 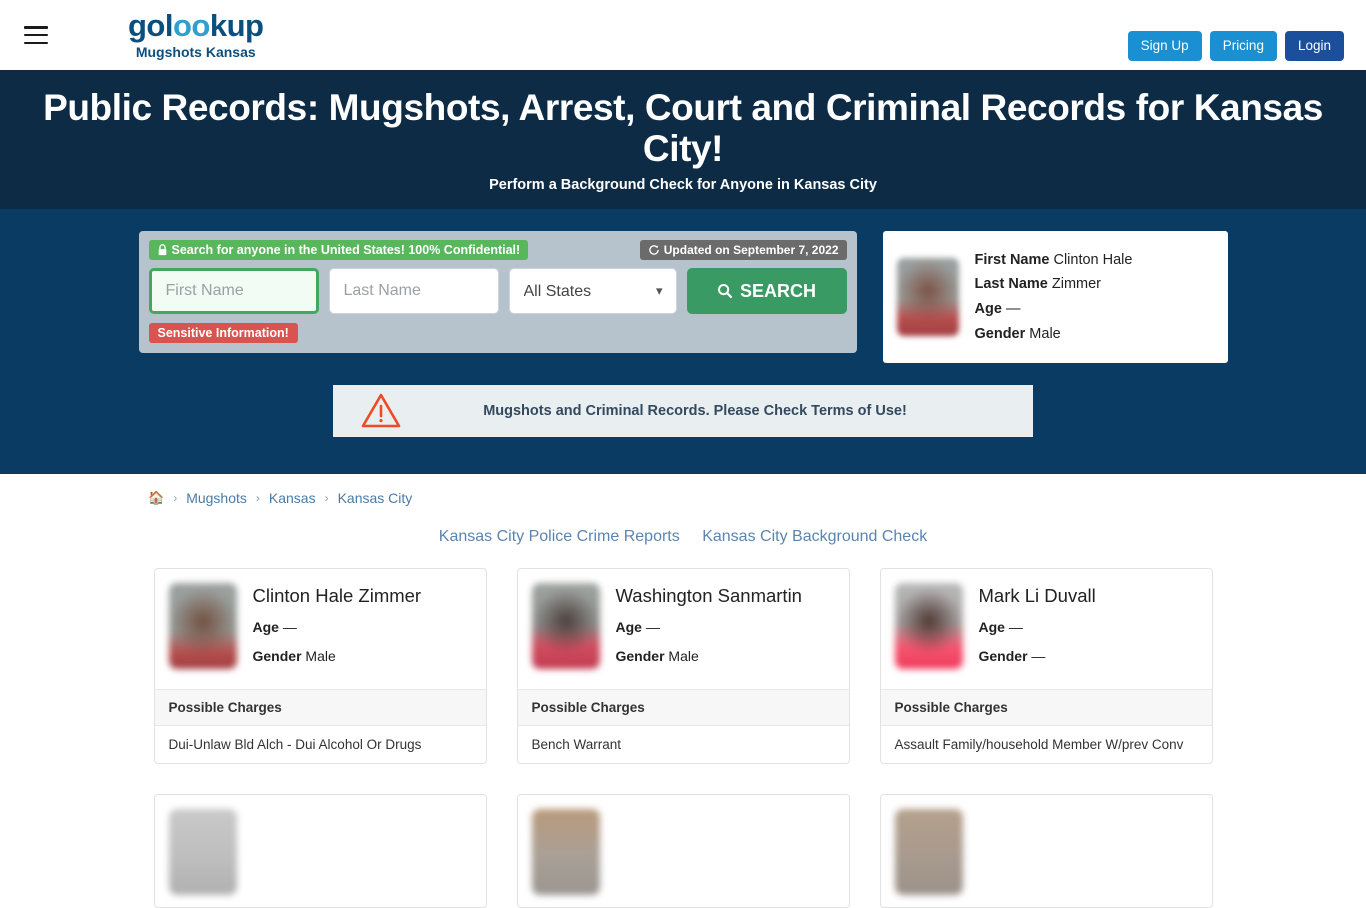 I want to click on profile-gender-label: Gender, so click(x=1000, y=334).